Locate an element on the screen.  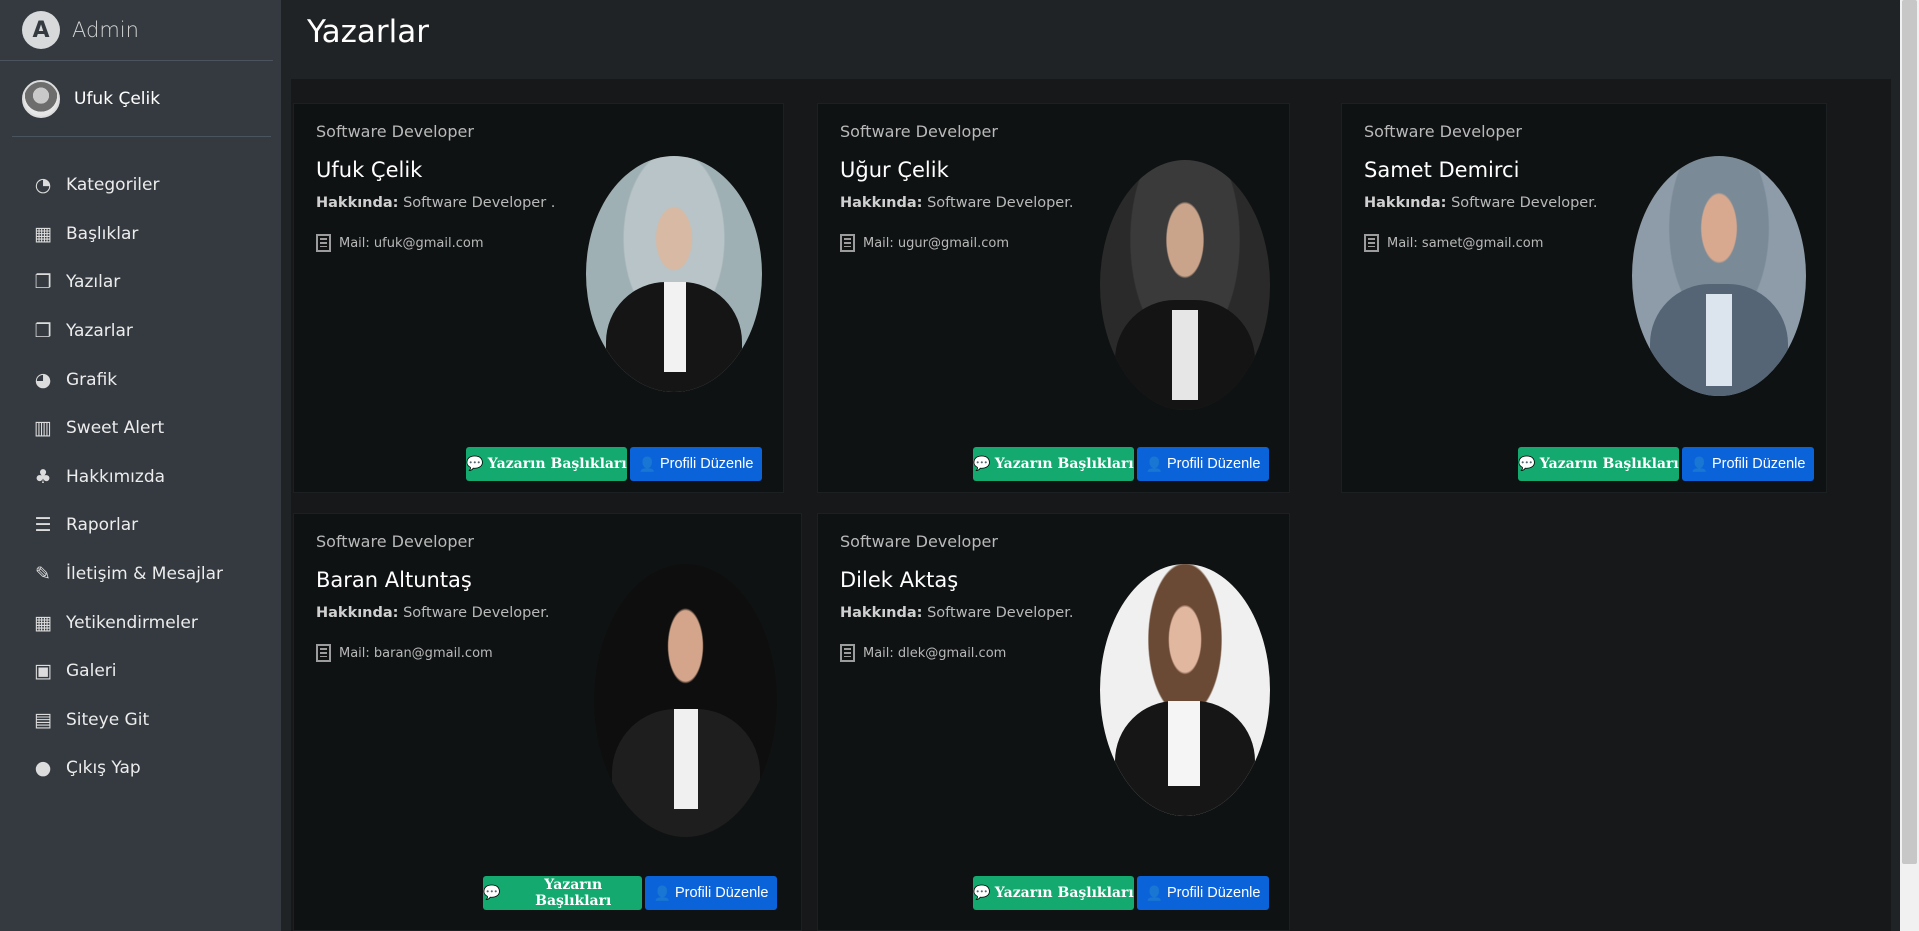
writer-about: Hakkında: Software Developer . is located at coordinates (436, 203).